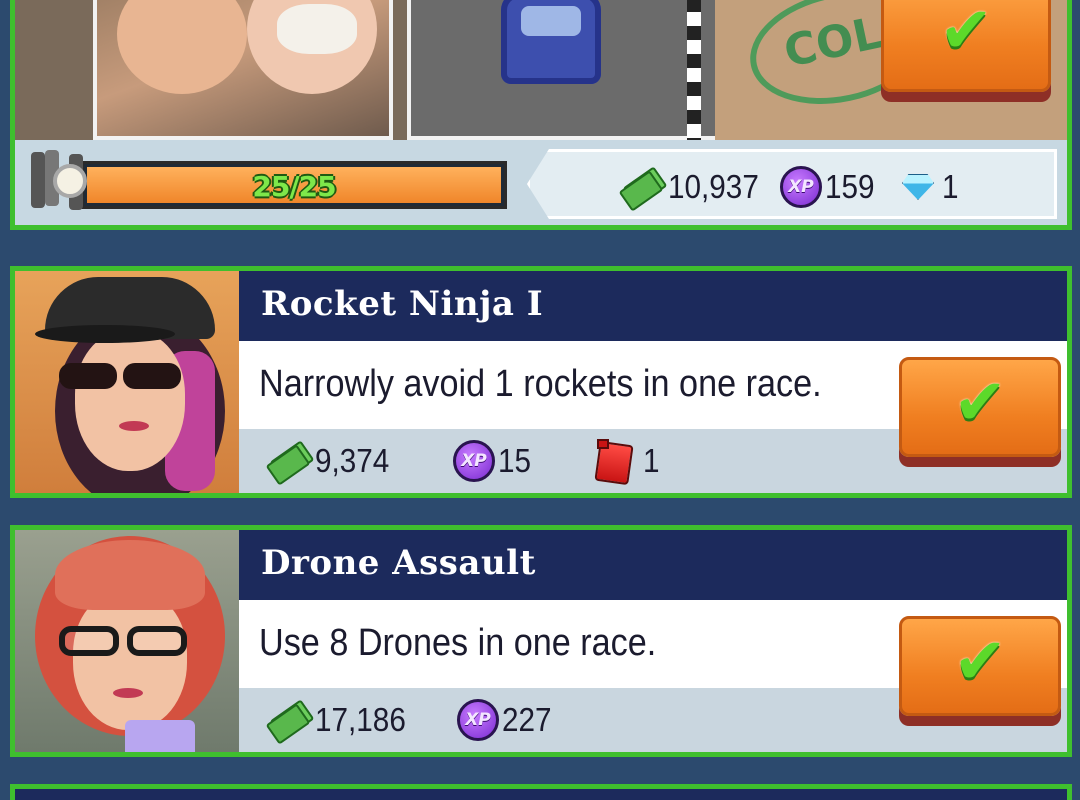  I want to click on gem-icon, so click(918, 187).